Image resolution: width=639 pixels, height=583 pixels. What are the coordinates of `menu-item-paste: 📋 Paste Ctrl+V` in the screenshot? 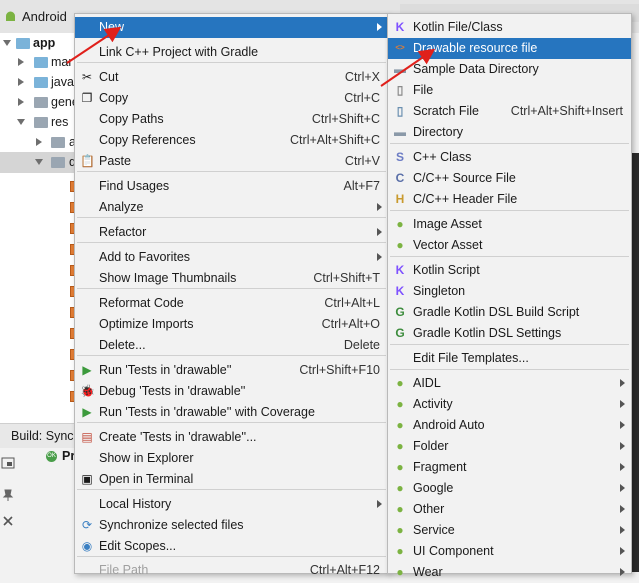 It's located at (231, 161).